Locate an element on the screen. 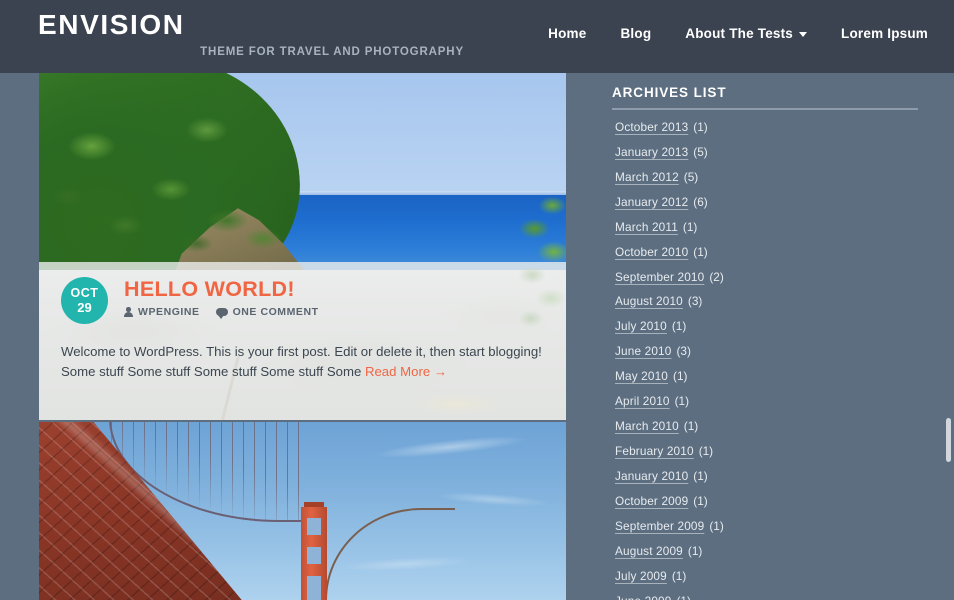  scrollbar-thumb is located at coordinates (948, 440).